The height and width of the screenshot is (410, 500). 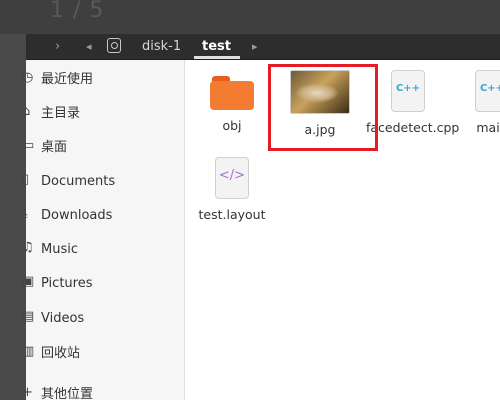 I want to click on sidebar-item-label: Music, so click(x=59, y=249).